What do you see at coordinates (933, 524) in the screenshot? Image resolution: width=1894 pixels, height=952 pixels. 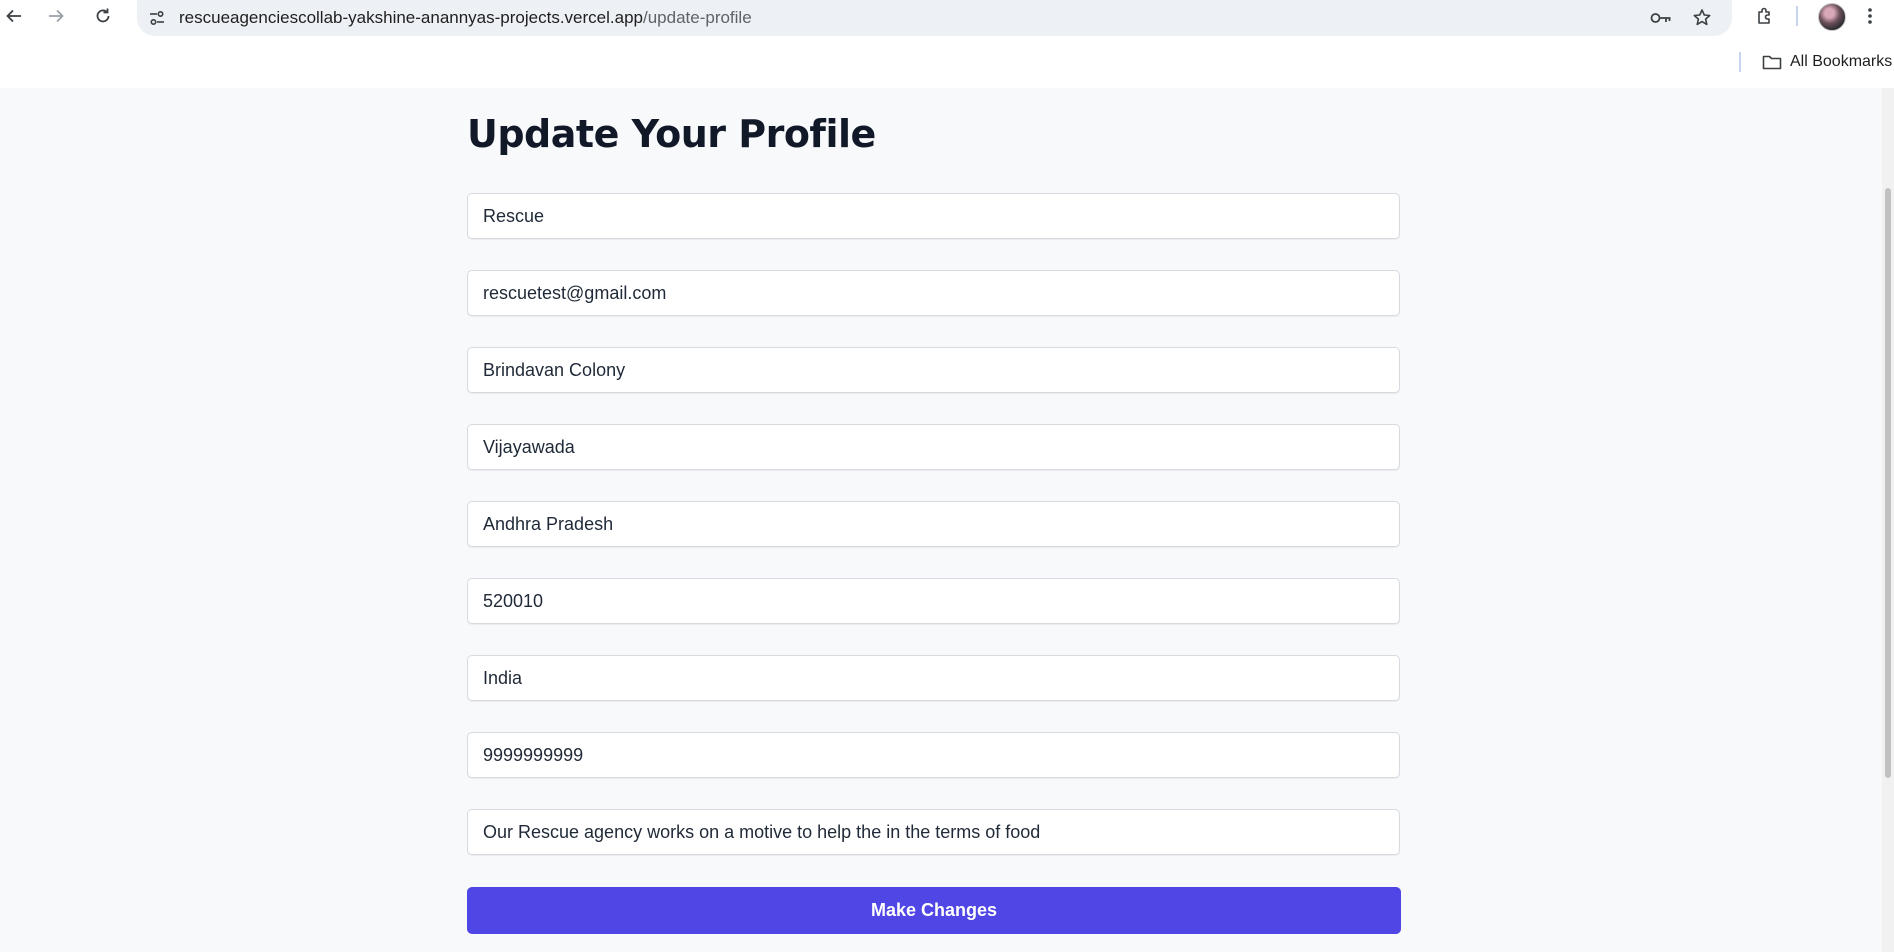 I see `state-field` at bounding box center [933, 524].